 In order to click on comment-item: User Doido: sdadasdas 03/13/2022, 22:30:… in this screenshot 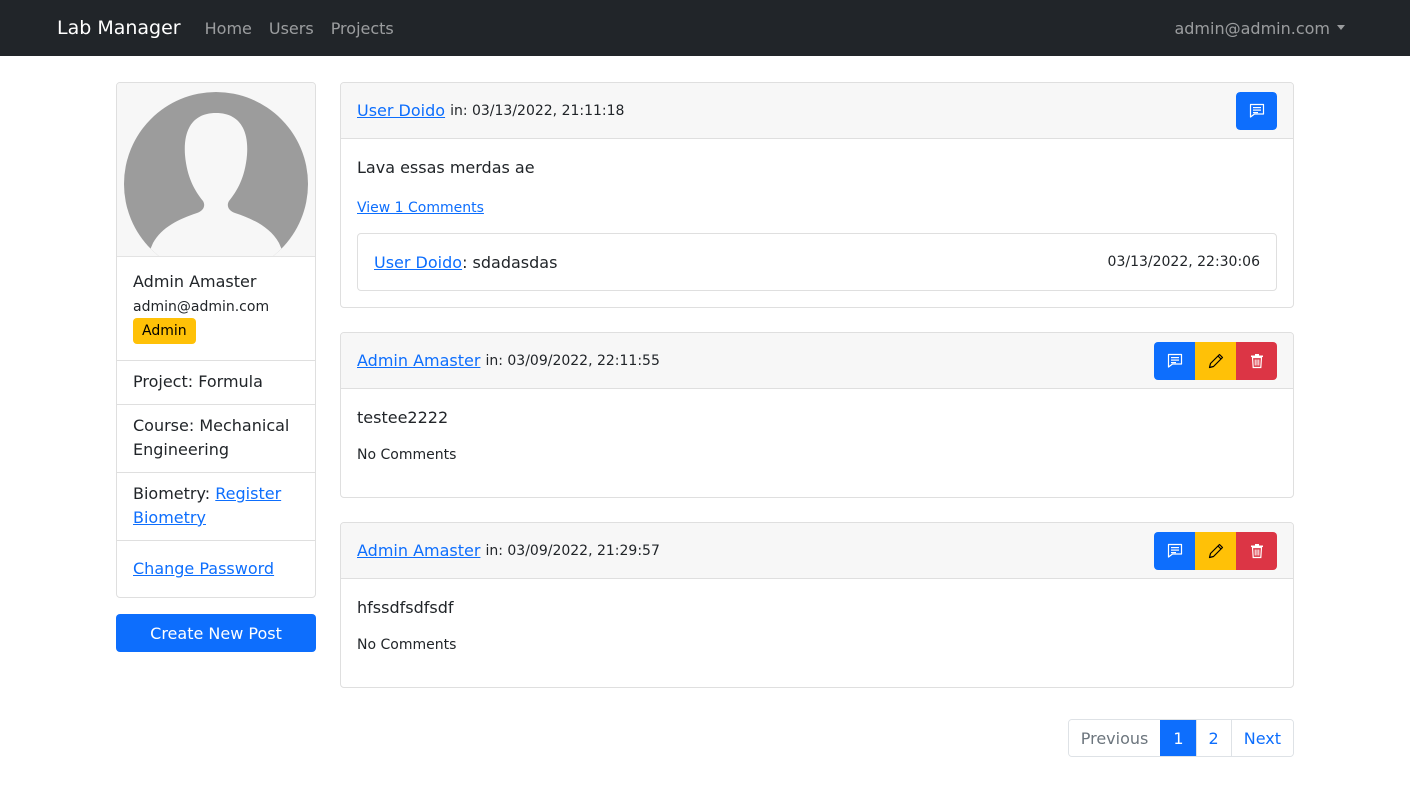, I will do `click(817, 262)`.